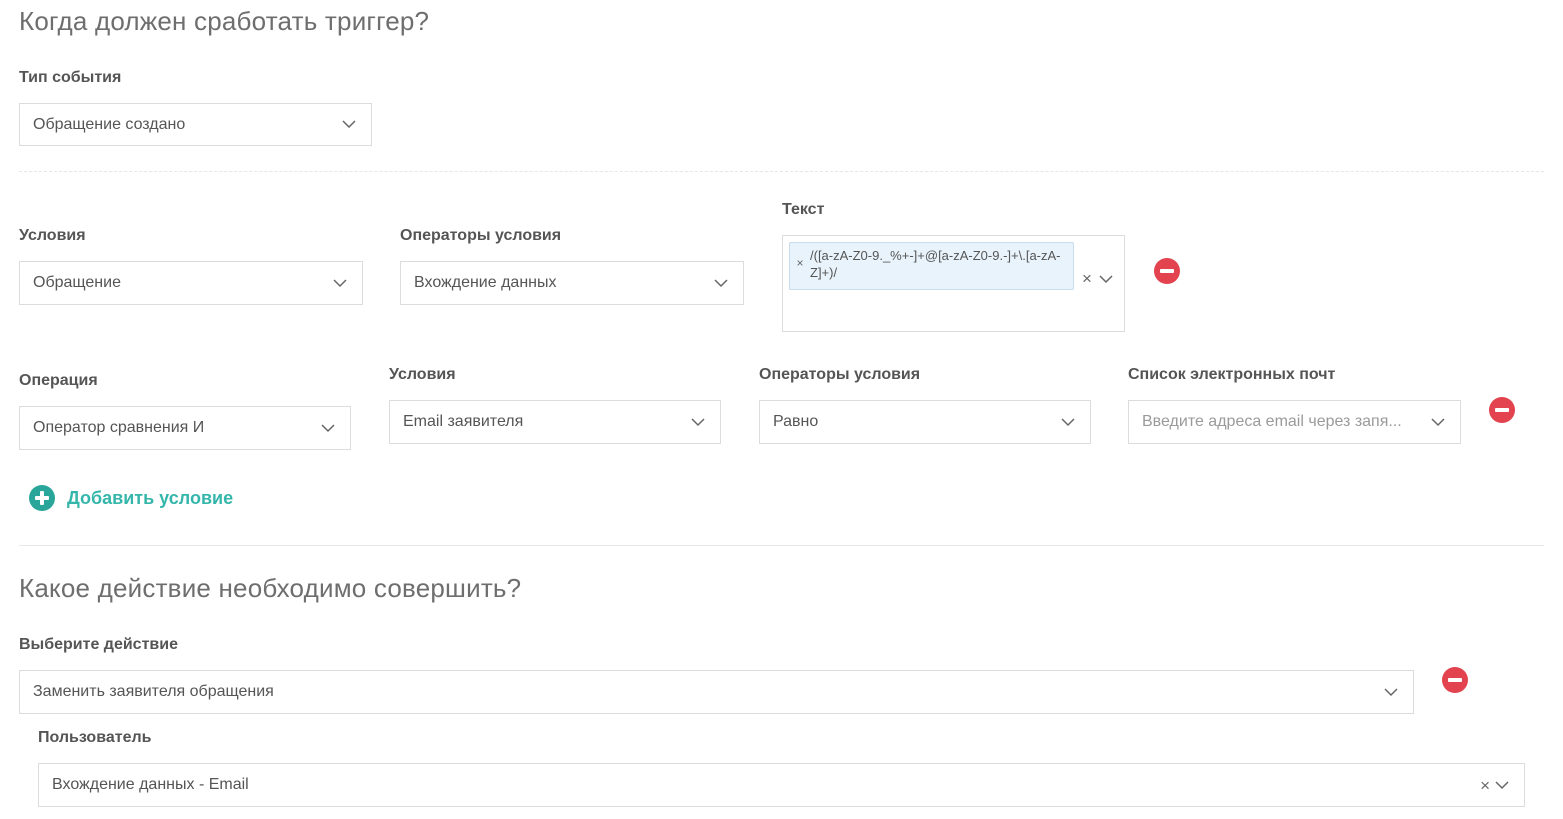 This screenshot has height=819, width=1563. I want to click on remove-condition-2-button, so click(1502, 410).